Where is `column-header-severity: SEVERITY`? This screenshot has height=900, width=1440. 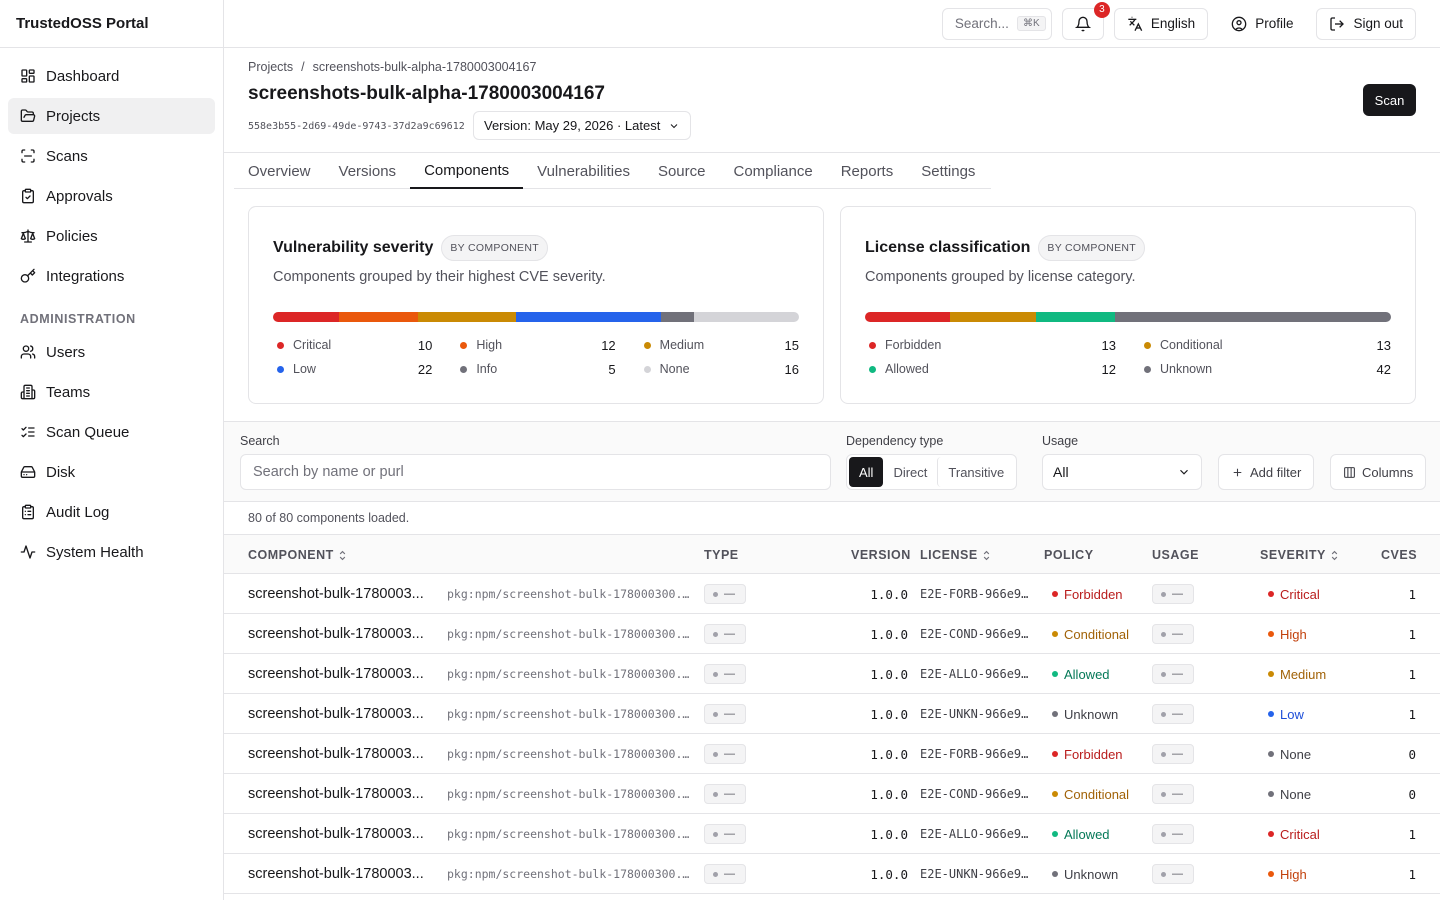 column-header-severity: SEVERITY is located at coordinates (1299, 555).